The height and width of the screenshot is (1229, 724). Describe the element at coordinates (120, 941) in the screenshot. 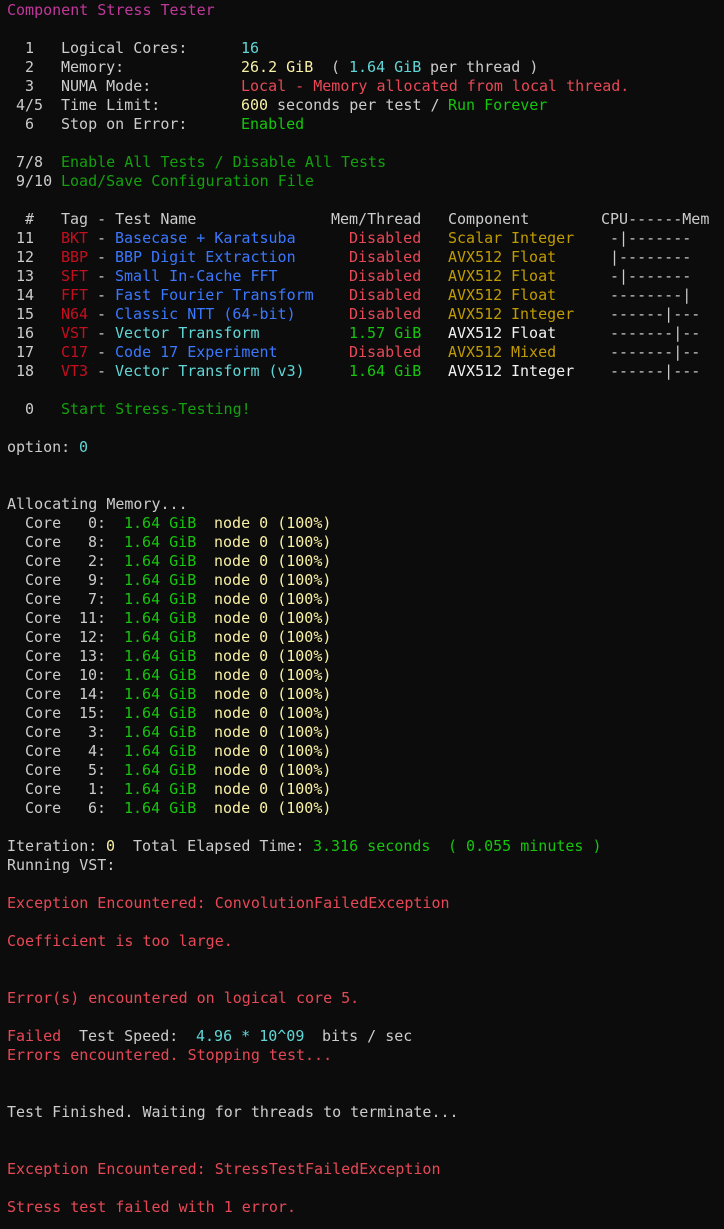

I see `coefficient-text: Coefficient is too large.` at that location.